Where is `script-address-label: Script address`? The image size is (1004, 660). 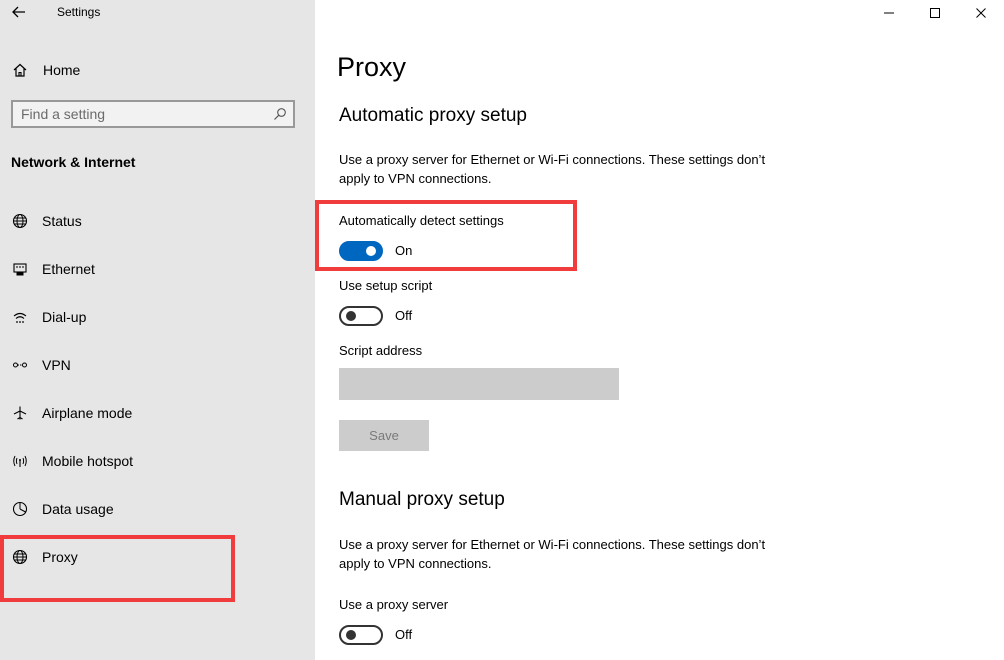 script-address-label: Script address is located at coordinates (381, 350).